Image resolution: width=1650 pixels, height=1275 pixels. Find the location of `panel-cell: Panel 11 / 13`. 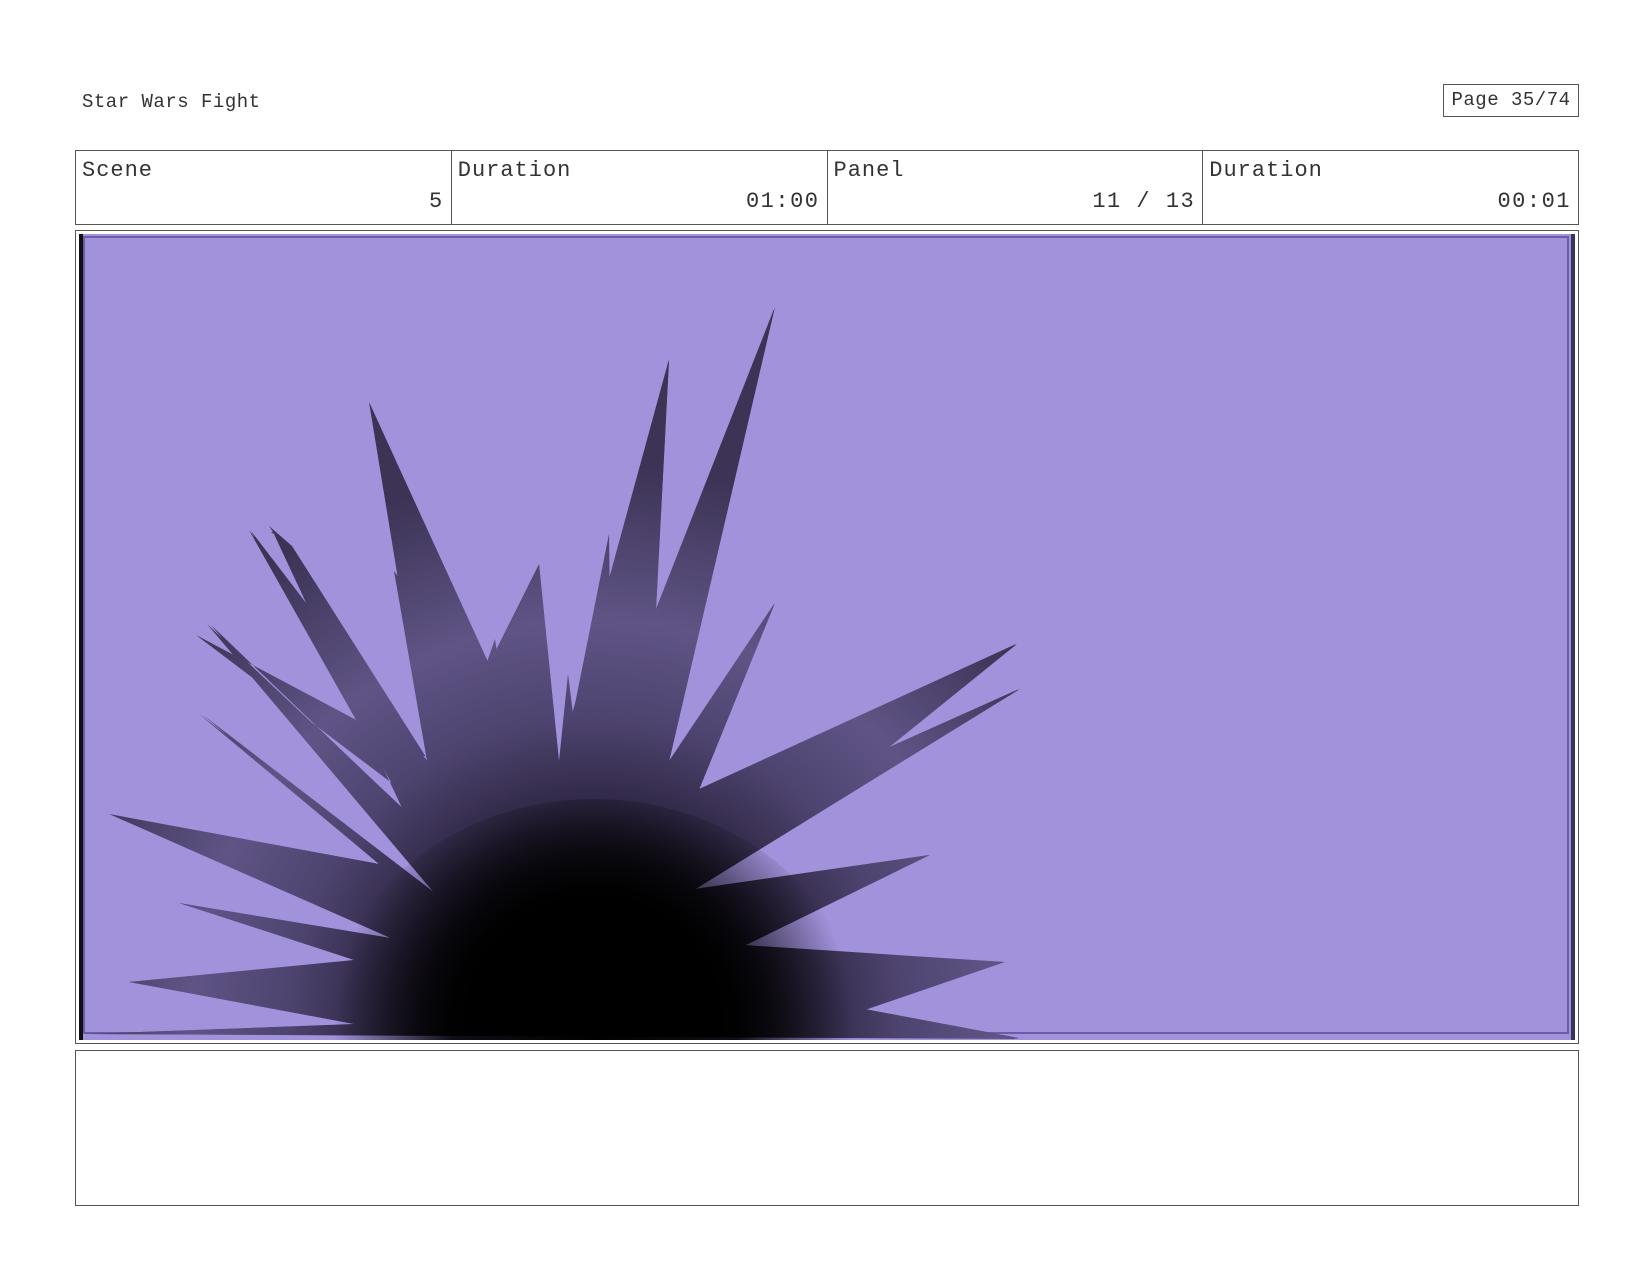

panel-cell: Panel 11 / 13 is located at coordinates (1016, 187).